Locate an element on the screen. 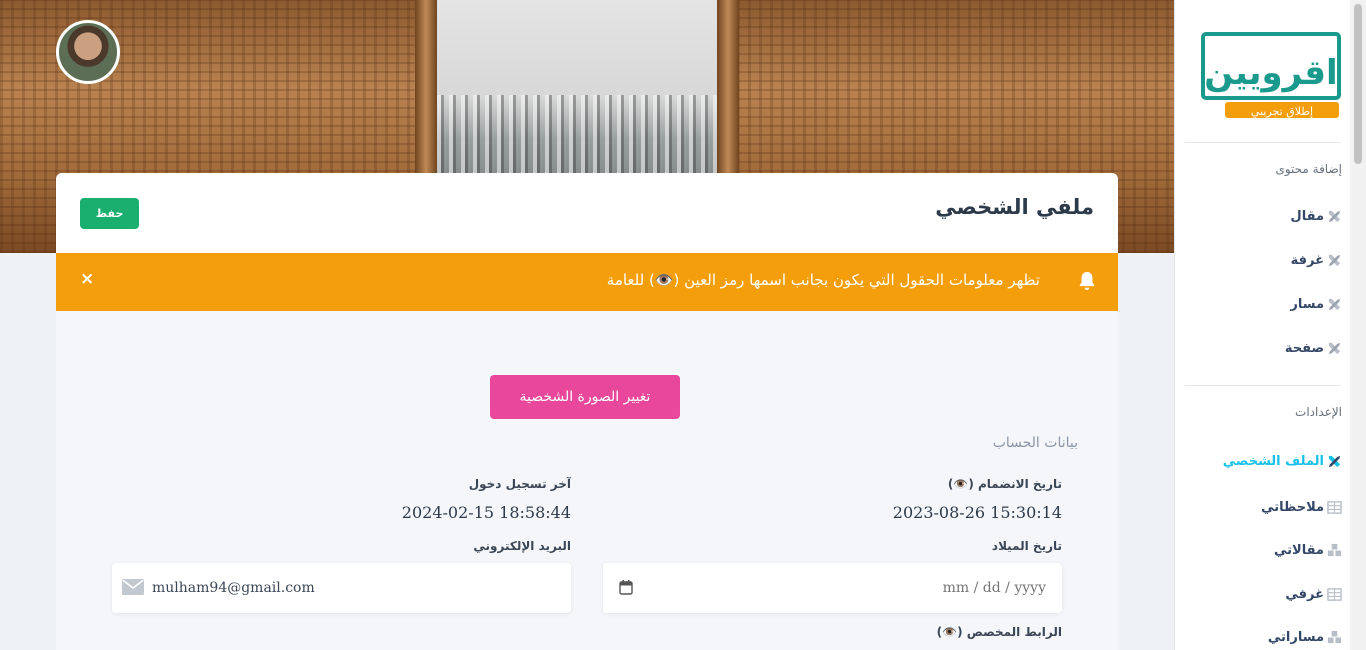 The image size is (1366, 650). page-scrollbar is located at coordinates (1358, 325).